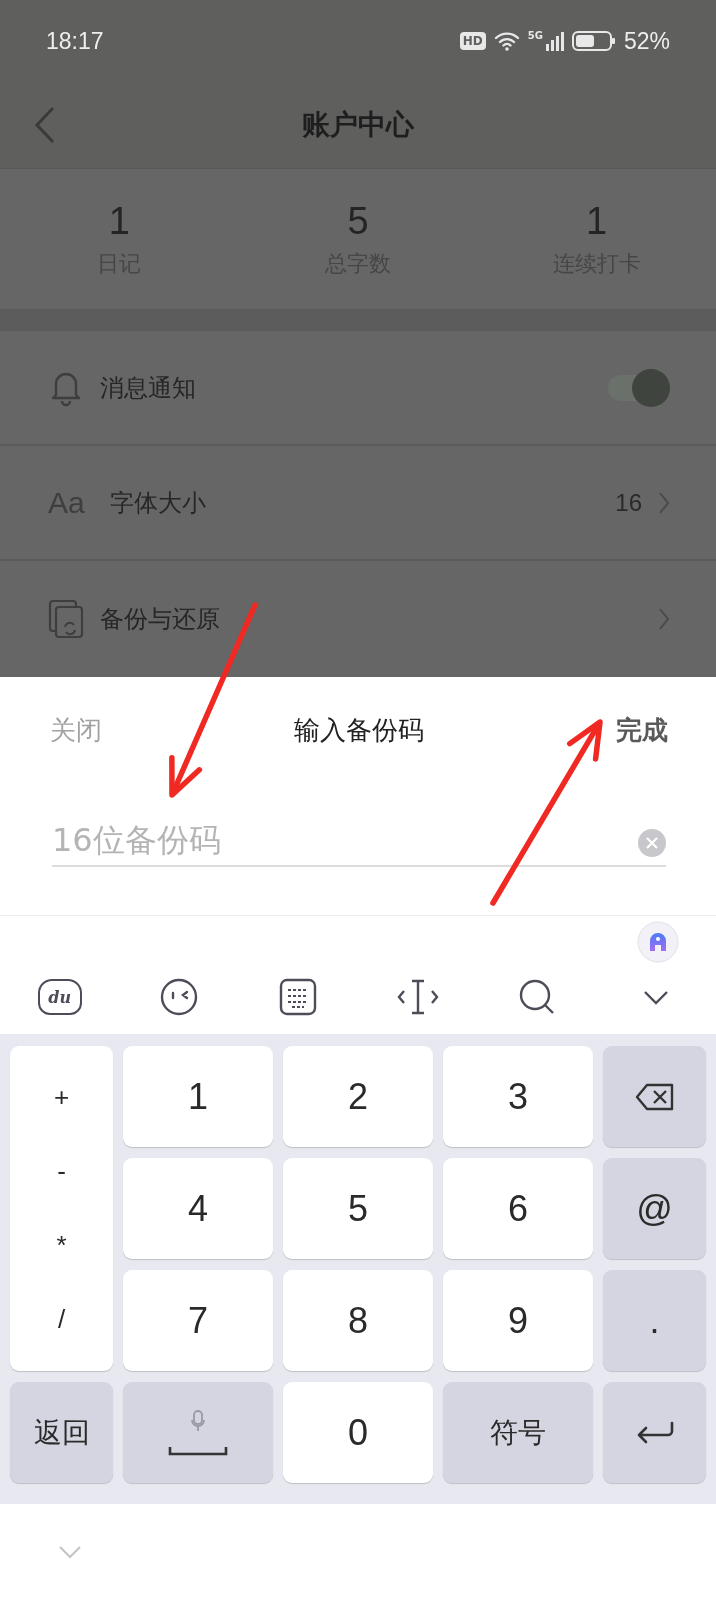  I want to click on input-field: 16位备份码, so click(359, 844).